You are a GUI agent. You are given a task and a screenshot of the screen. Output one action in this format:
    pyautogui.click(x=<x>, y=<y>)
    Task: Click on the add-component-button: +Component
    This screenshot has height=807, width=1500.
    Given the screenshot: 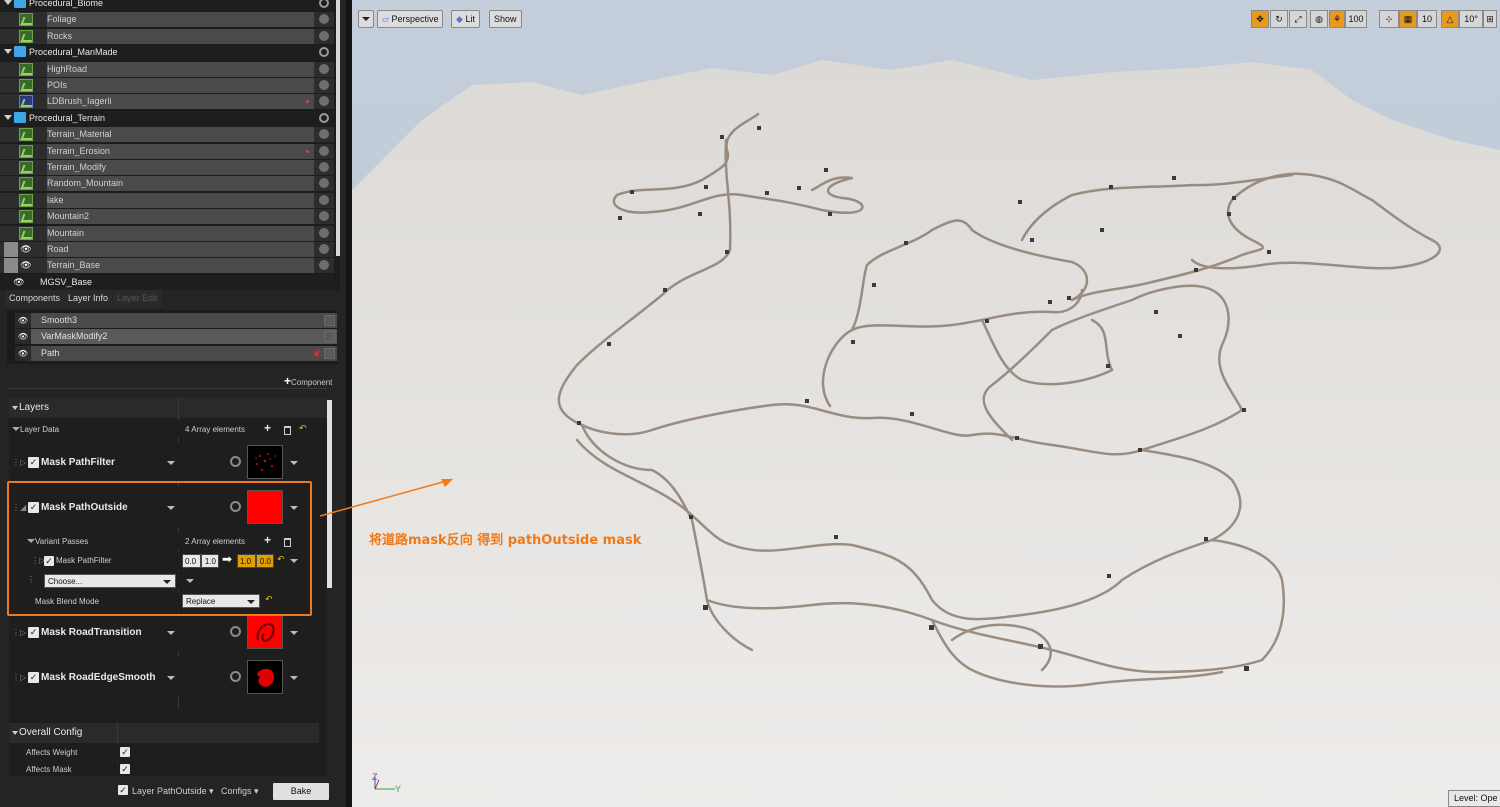 What is the action you would take?
    pyautogui.click(x=308, y=381)
    